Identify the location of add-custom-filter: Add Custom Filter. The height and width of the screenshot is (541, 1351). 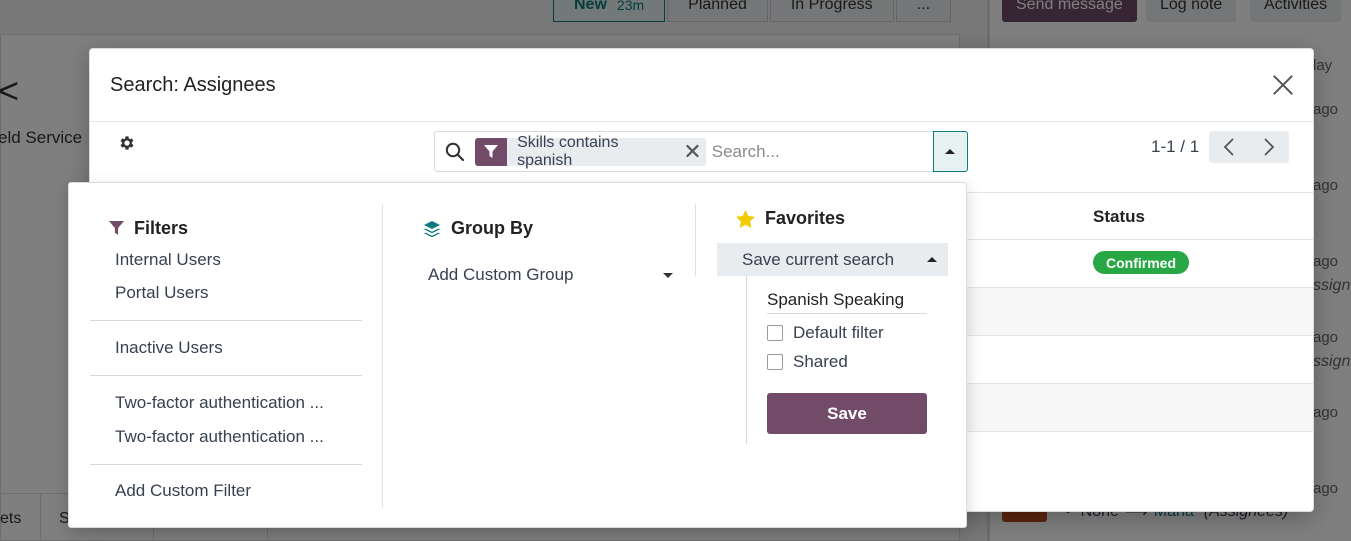
(183, 491).